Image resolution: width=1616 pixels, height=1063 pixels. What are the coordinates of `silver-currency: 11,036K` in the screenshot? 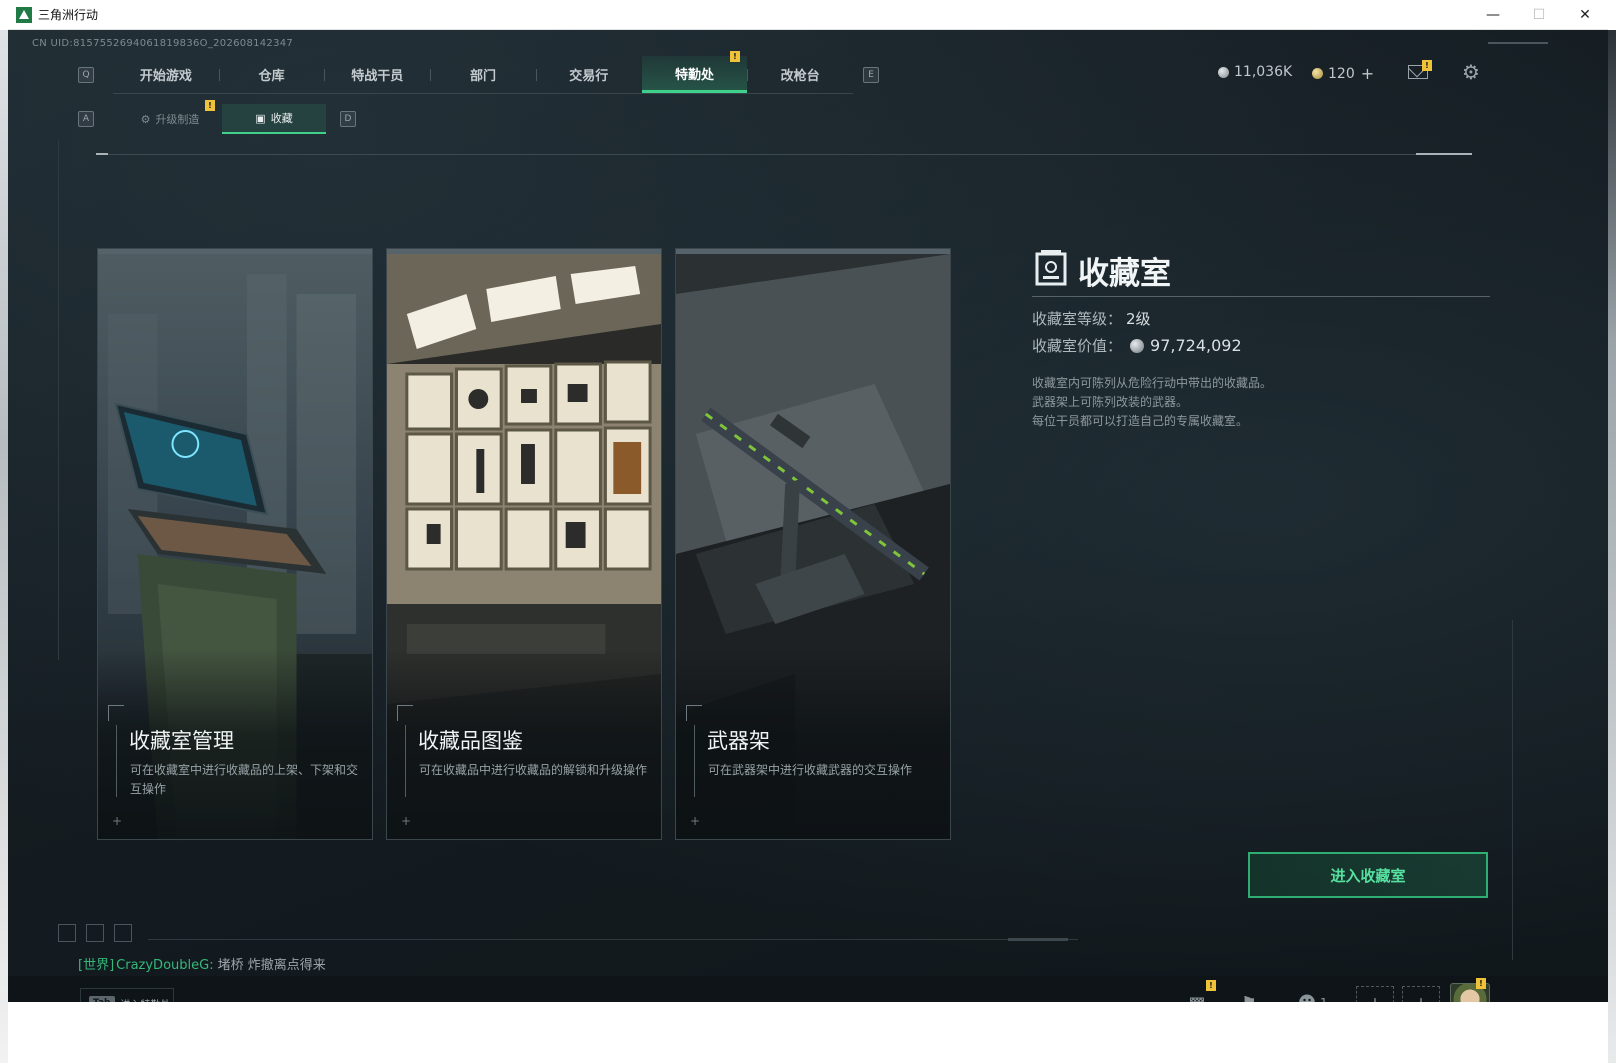 It's located at (1255, 72).